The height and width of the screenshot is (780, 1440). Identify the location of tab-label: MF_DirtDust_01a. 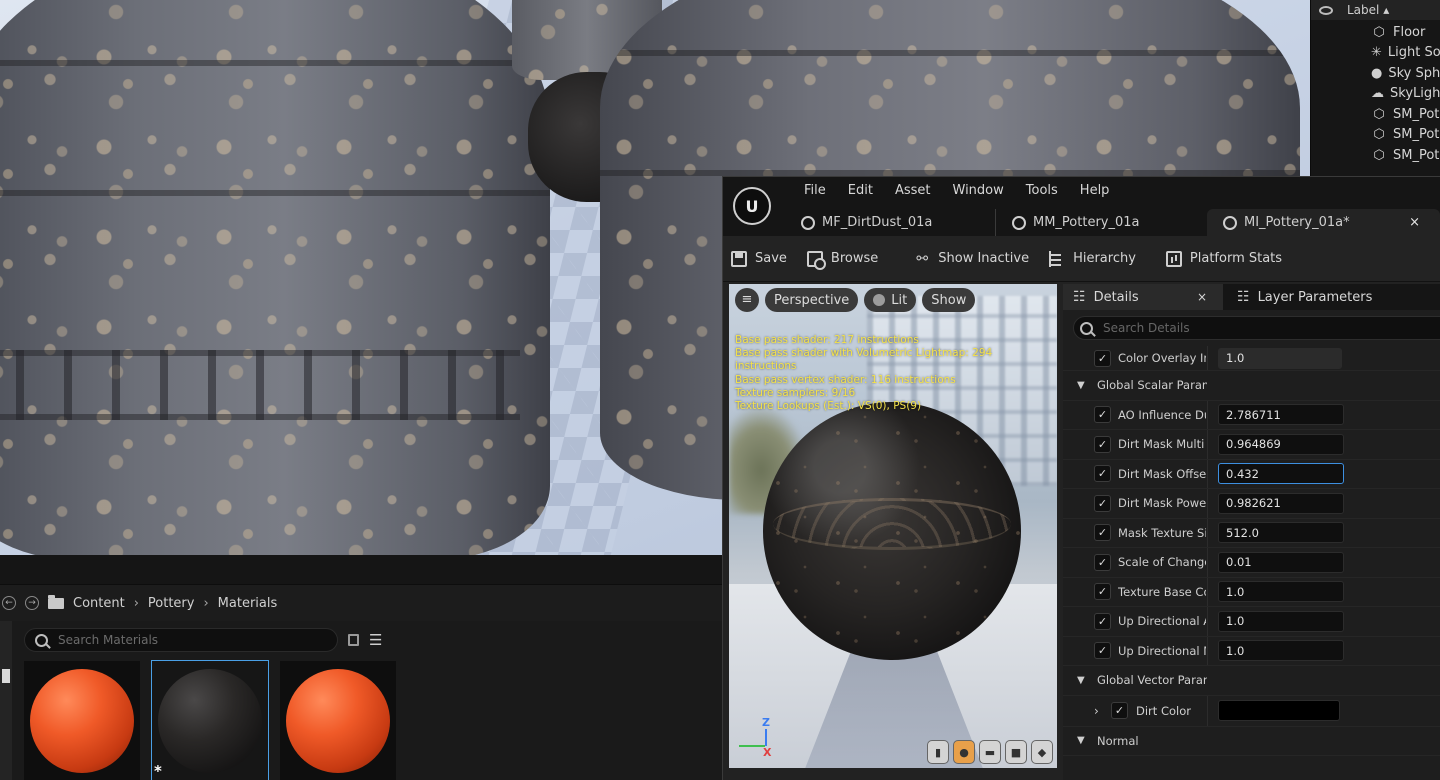
(877, 222).